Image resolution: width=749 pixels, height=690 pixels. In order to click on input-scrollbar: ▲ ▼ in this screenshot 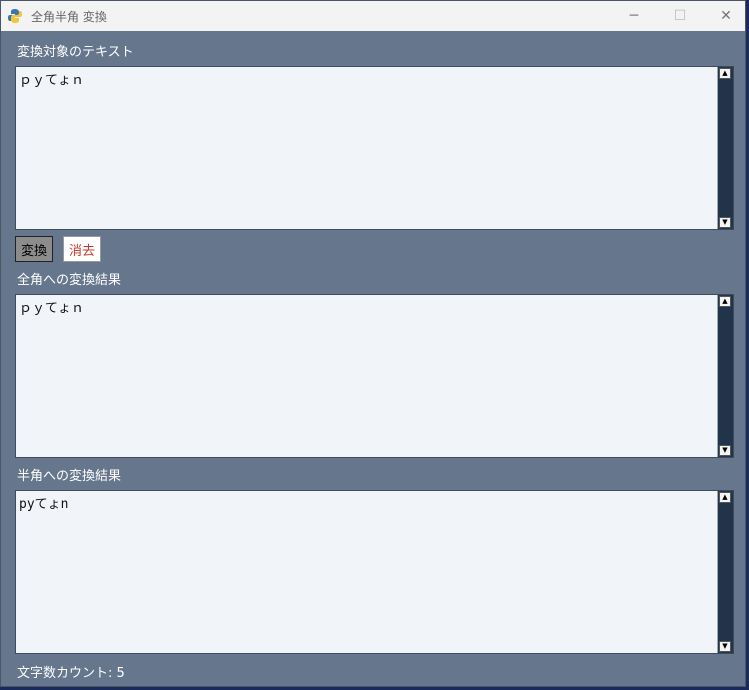, I will do `click(725, 148)`.